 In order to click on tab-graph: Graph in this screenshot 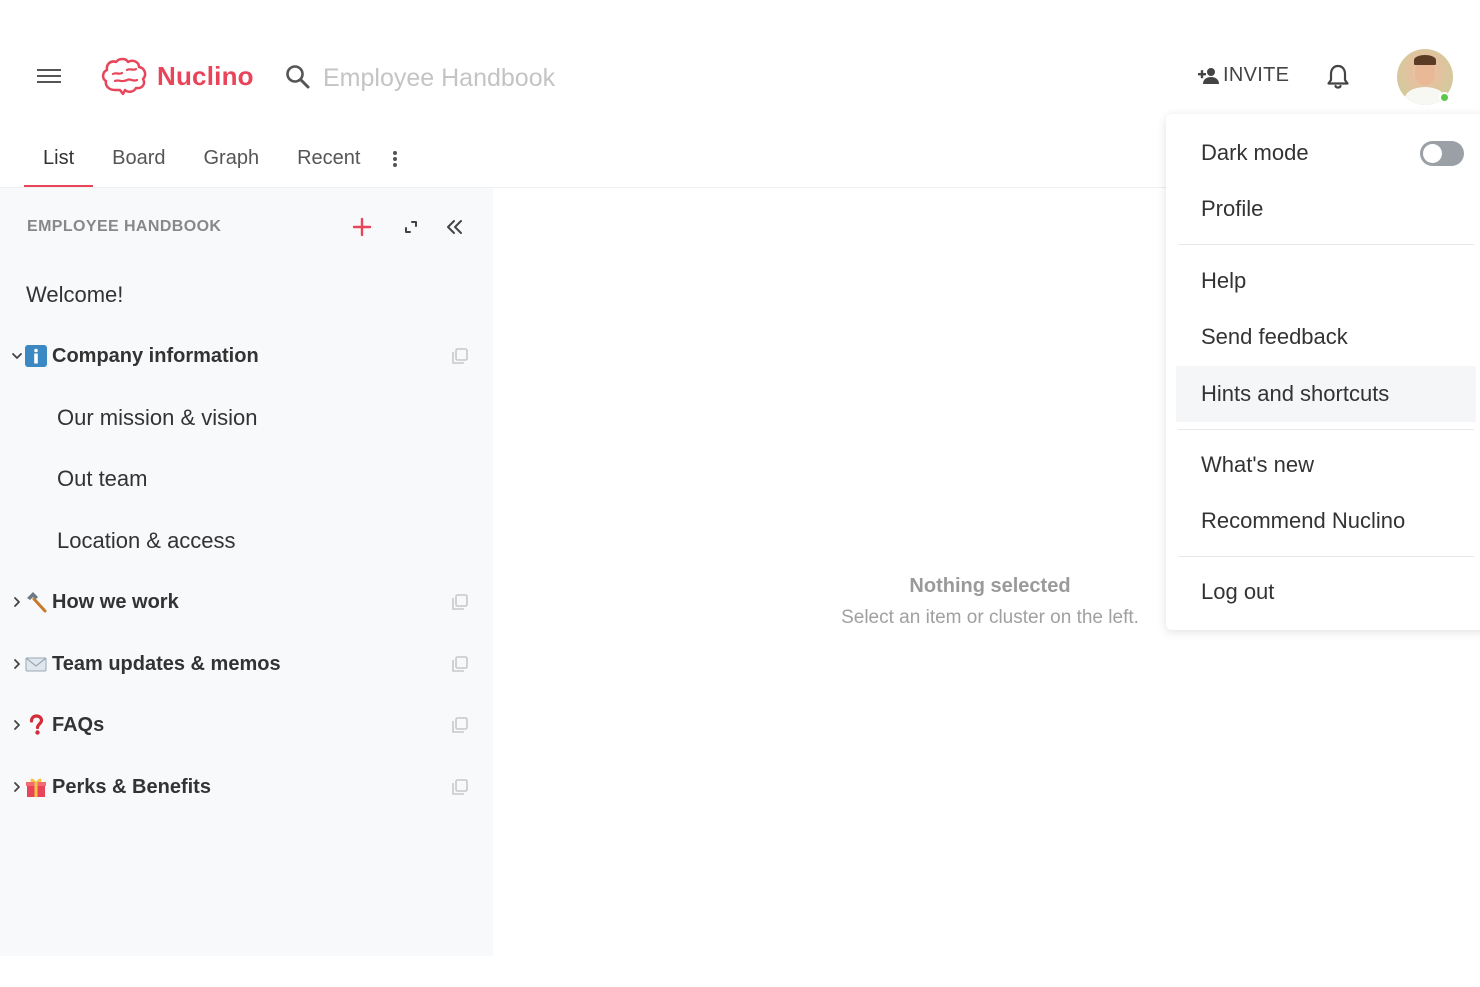, I will do `click(232, 159)`.